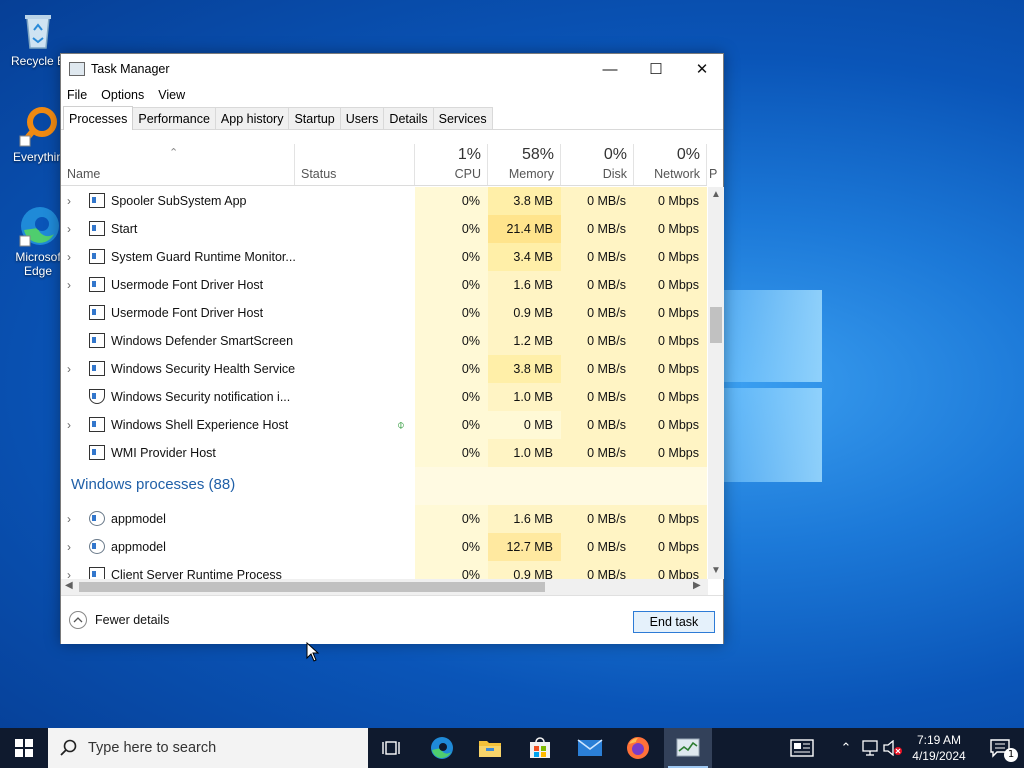 The width and height of the screenshot is (1024, 768). What do you see at coordinates (670, 164) in the screenshot?
I see `column-header-network: 0% Network` at bounding box center [670, 164].